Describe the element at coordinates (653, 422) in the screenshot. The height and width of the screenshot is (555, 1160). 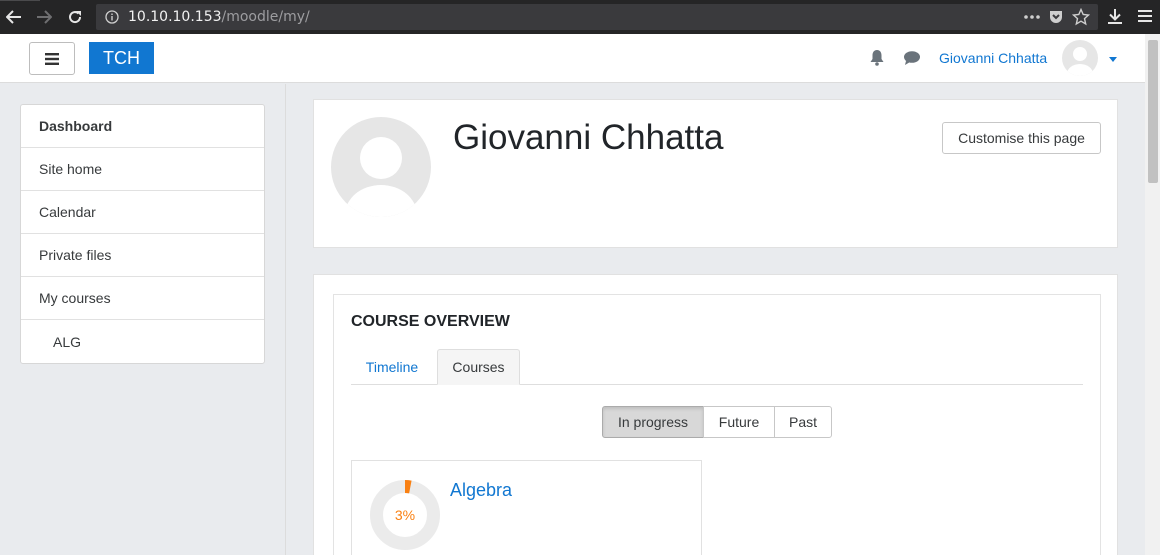
I see `filter-in-progress-button: In progress` at that location.